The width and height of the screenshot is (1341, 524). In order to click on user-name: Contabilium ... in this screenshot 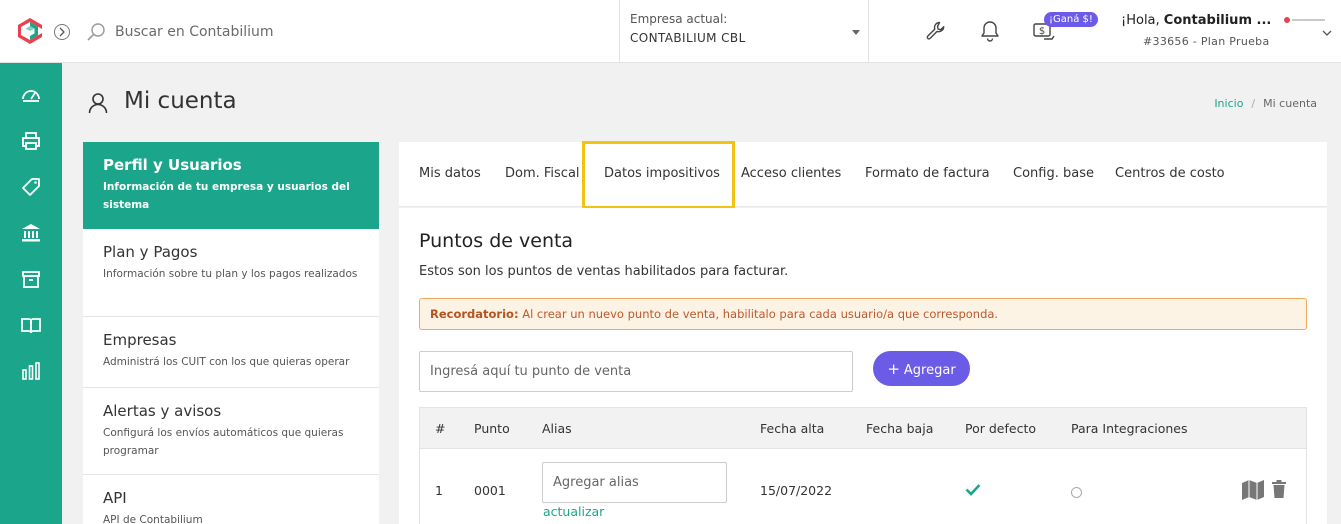, I will do `click(1217, 20)`.